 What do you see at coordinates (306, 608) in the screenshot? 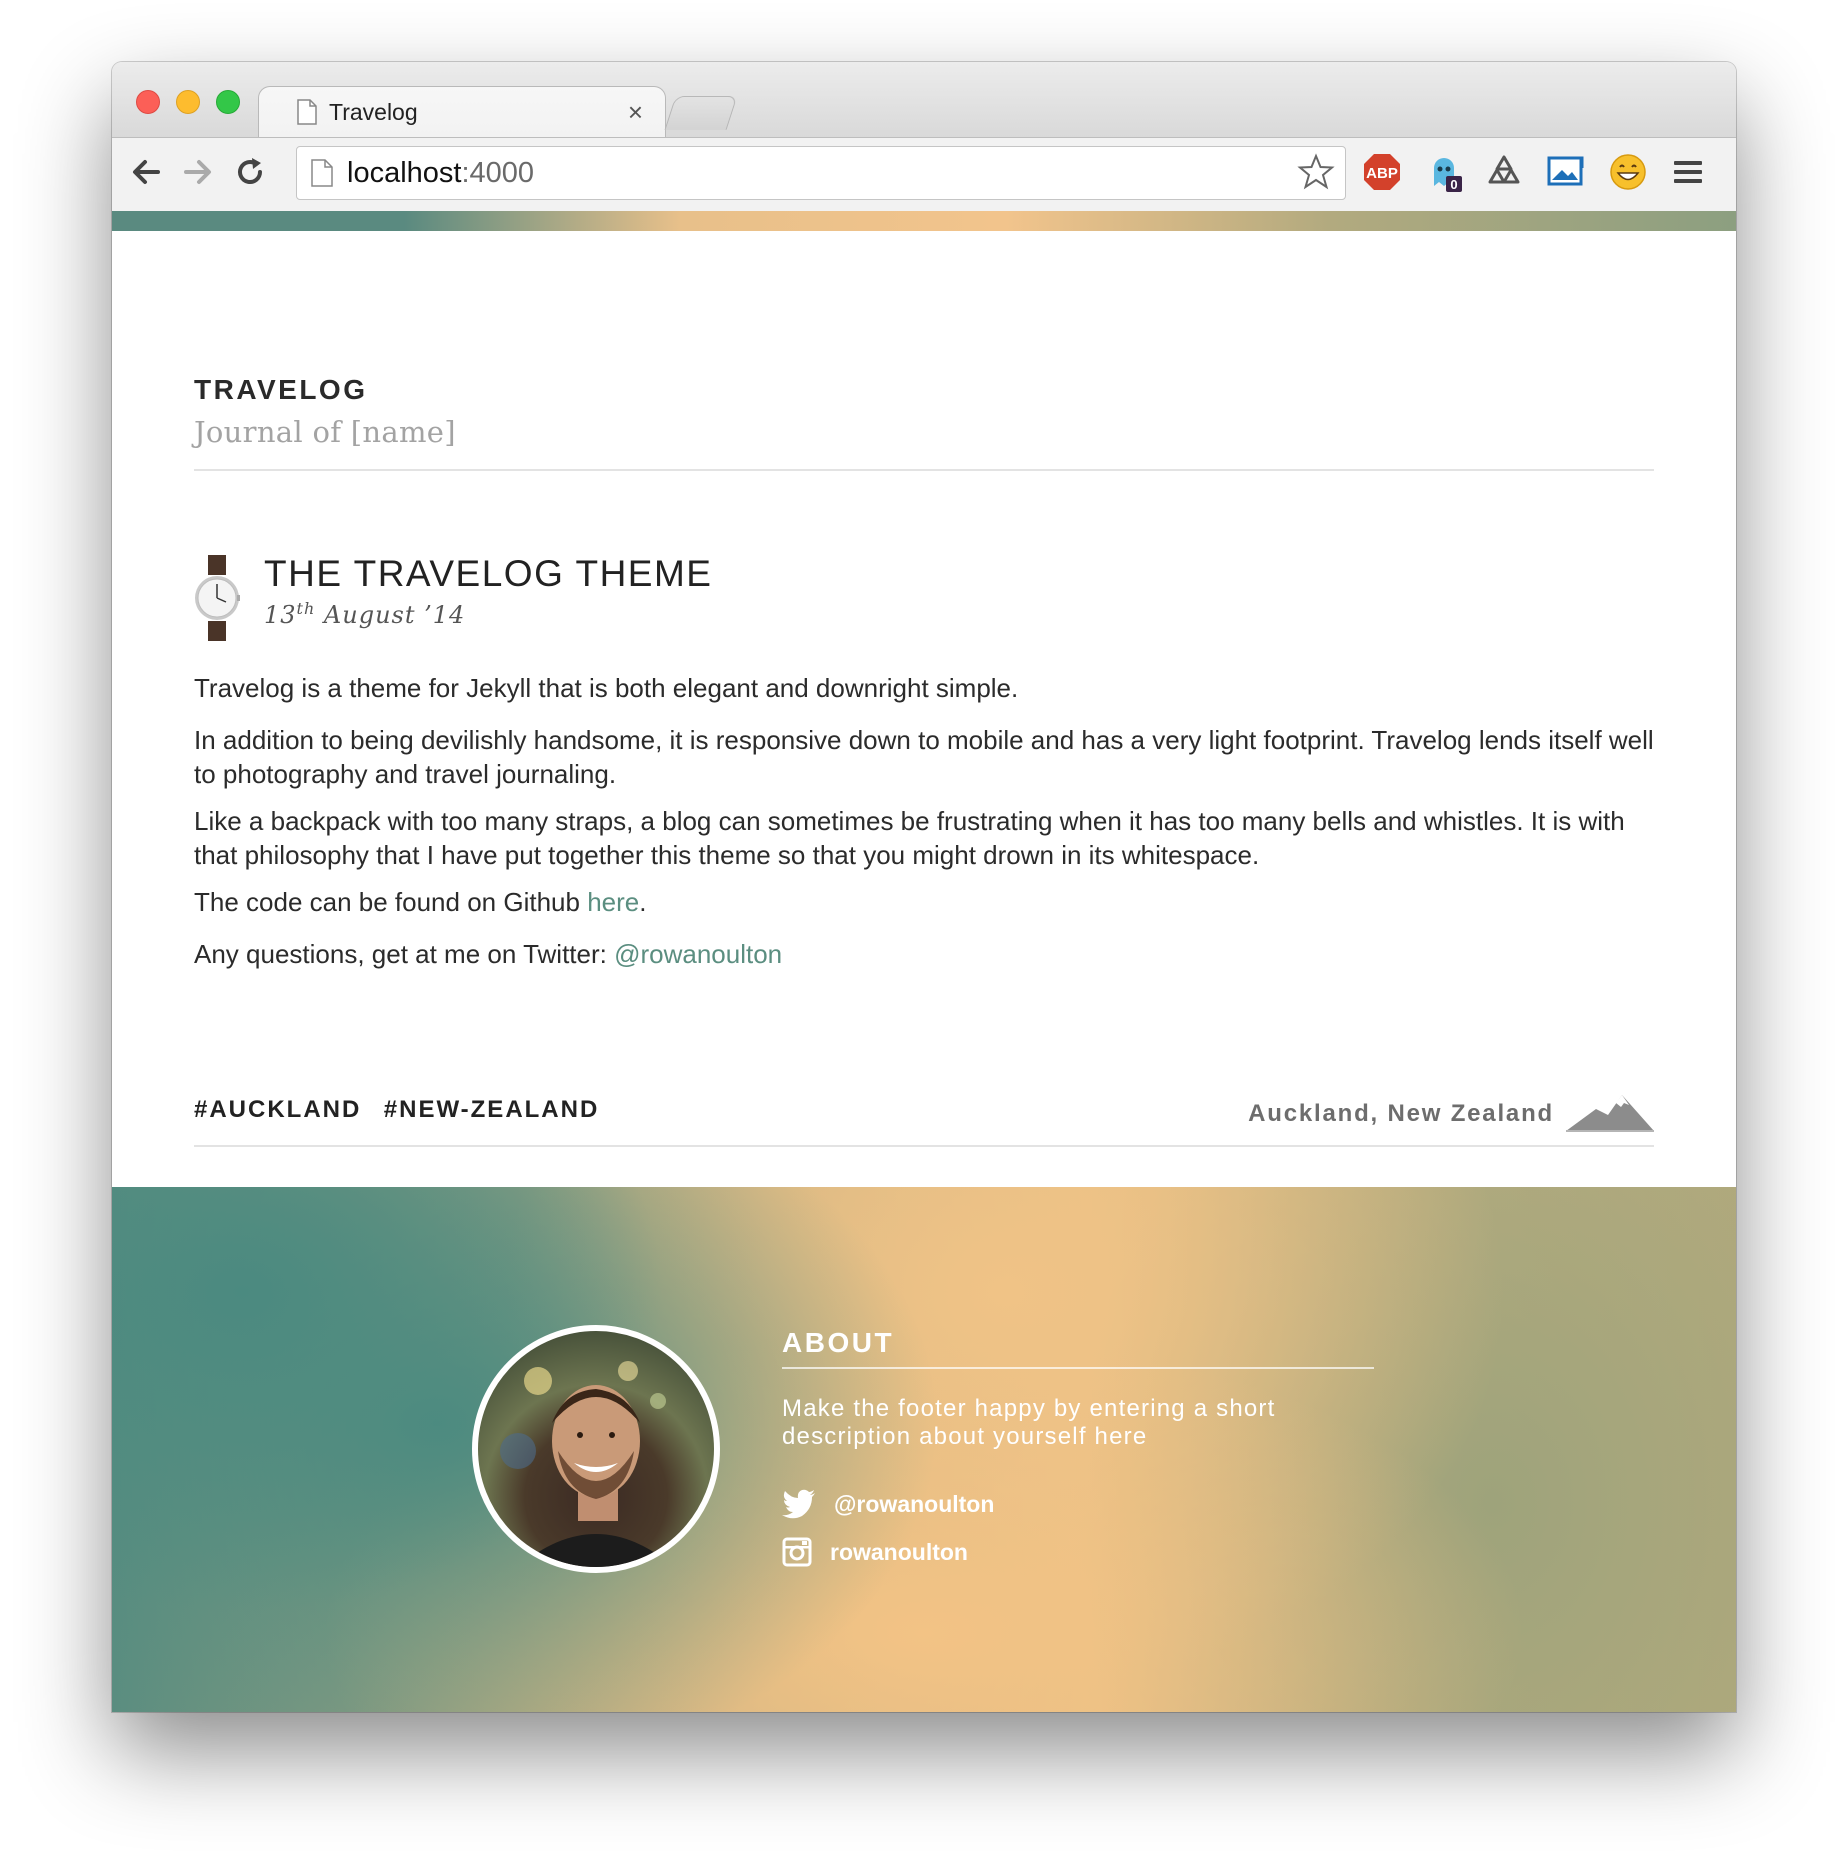
I see `date-suffix: th` at bounding box center [306, 608].